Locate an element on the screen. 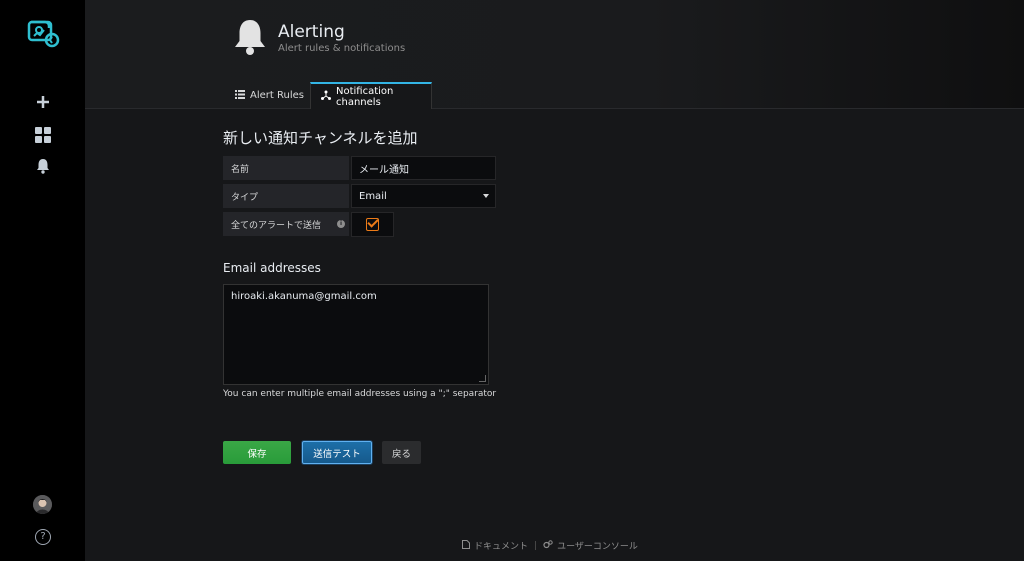 This screenshot has width=1024, height=561. grafana-logo-icon is located at coordinates (43, 32).